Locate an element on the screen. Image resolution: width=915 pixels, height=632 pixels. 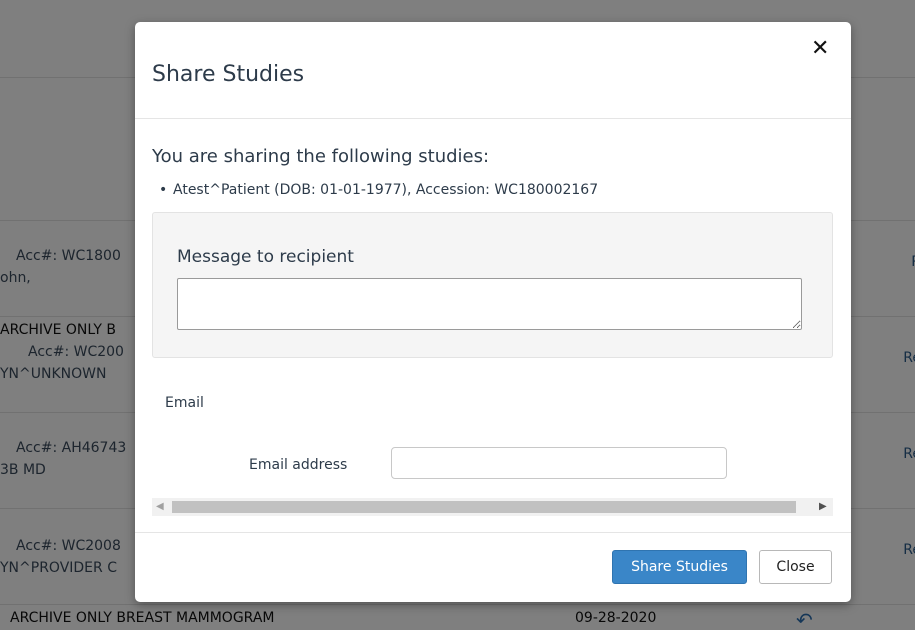
close-icon: ✕ is located at coordinates (820, 49).